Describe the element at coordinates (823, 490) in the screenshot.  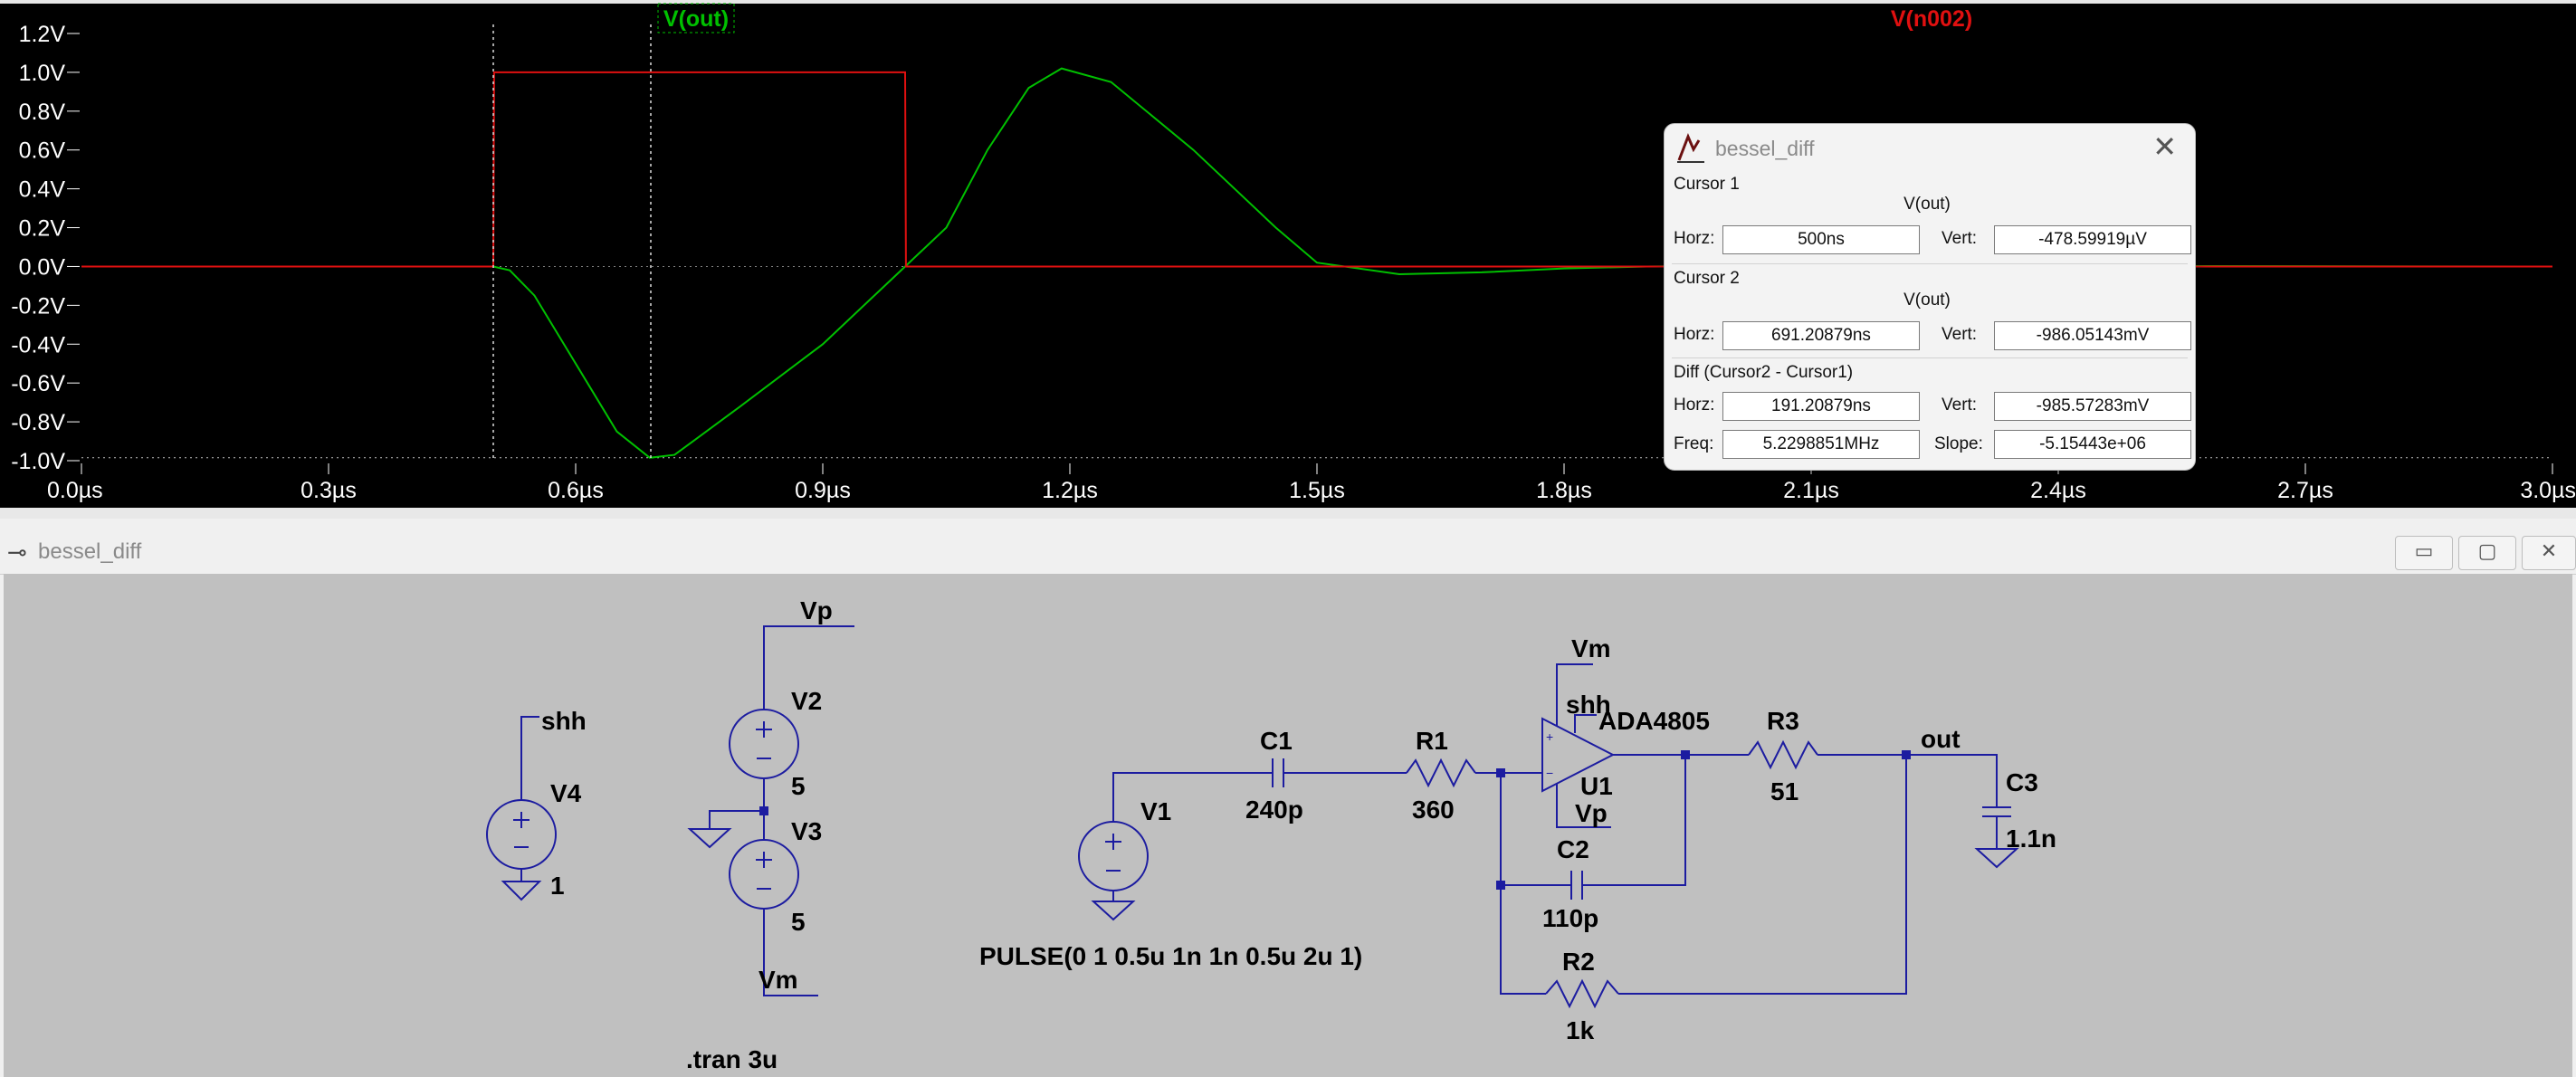
I see `x-tick-label: 0.9µs` at that location.